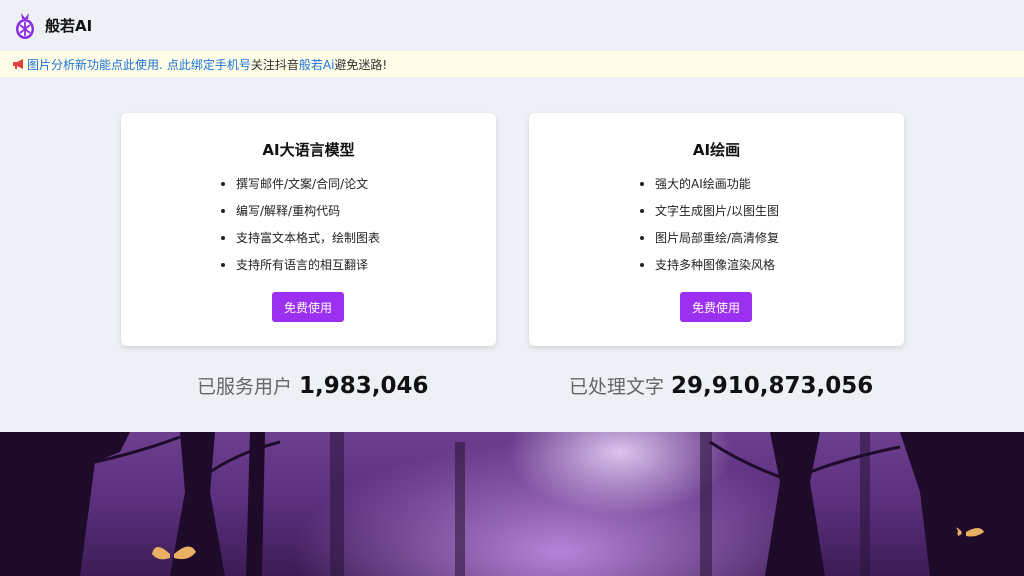 The image size is (1024, 576). What do you see at coordinates (716, 150) in the screenshot?
I see `card-title: AI绘画` at bounding box center [716, 150].